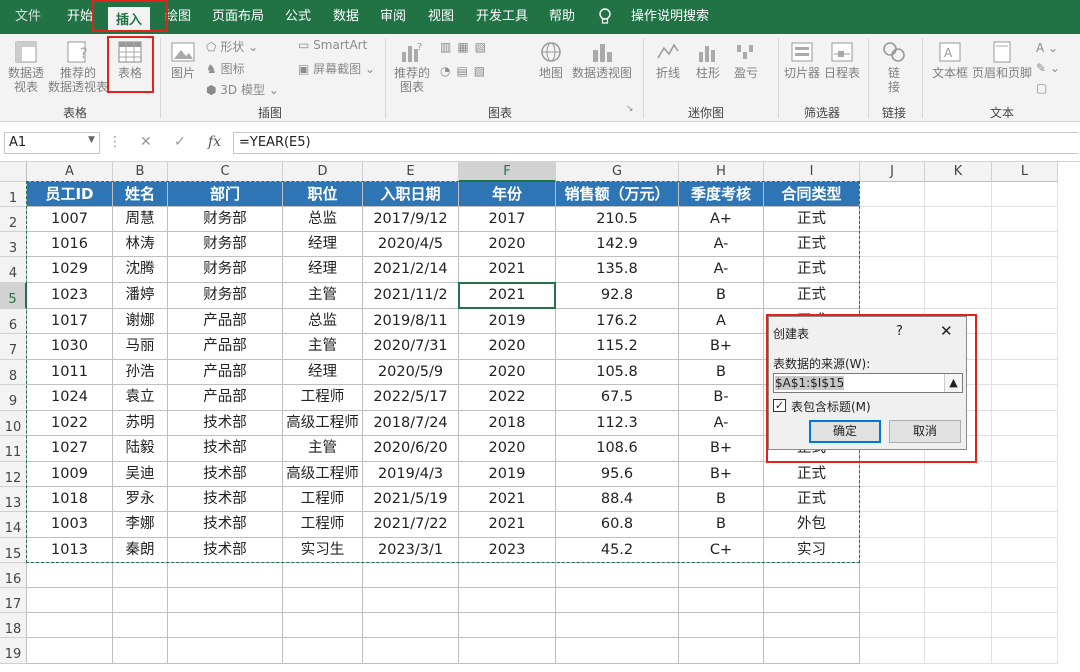  Describe the element at coordinates (746, 60) in the screenshot. I see `sparkline-winloss-button: 盈亏` at that location.